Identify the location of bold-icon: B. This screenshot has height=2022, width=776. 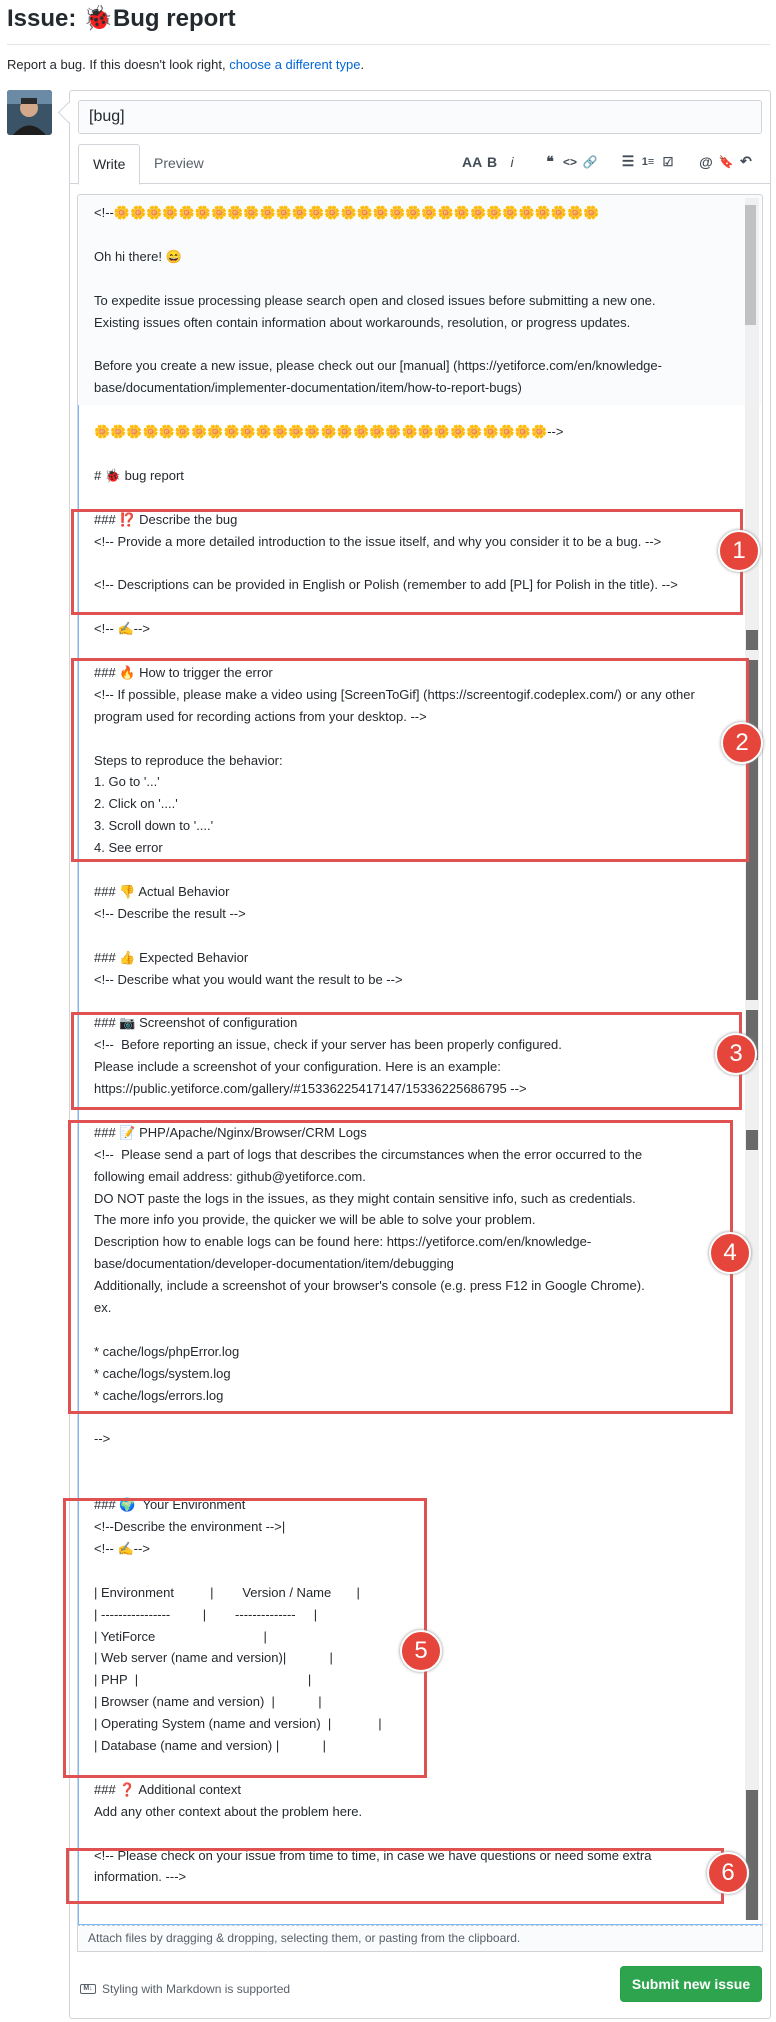
(492, 162).